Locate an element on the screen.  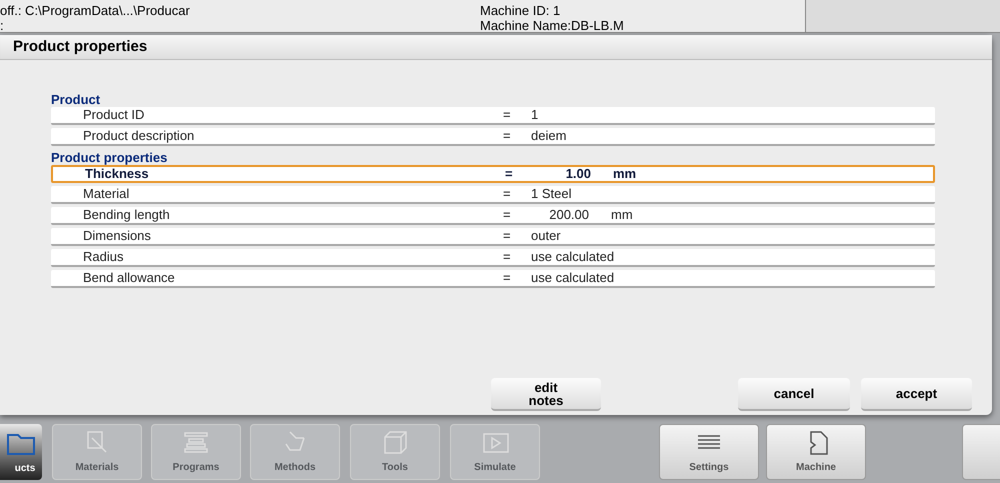
property-row: Product description = deiem is located at coordinates (493, 137).